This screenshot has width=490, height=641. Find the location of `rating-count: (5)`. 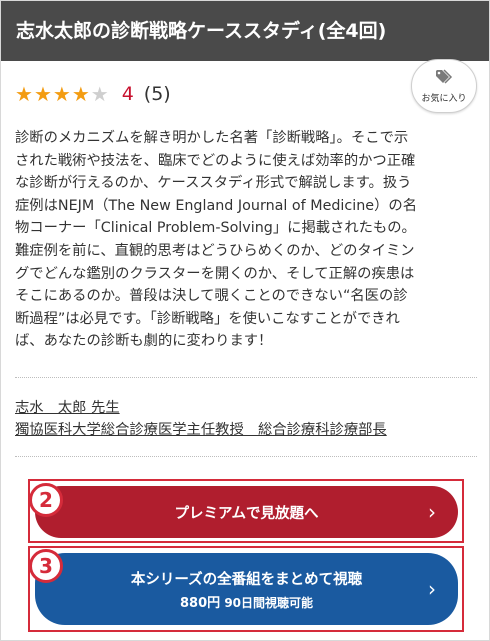

rating-count: (5) is located at coordinates (157, 94).